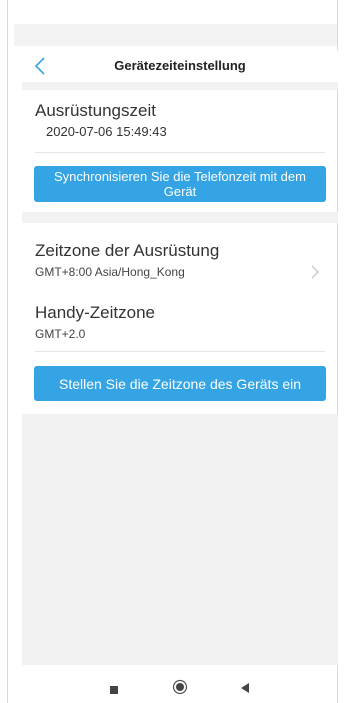 Image resolution: width=345 pixels, height=703 pixels. I want to click on page-title: Gerätezeiteinstellung, so click(180, 65).